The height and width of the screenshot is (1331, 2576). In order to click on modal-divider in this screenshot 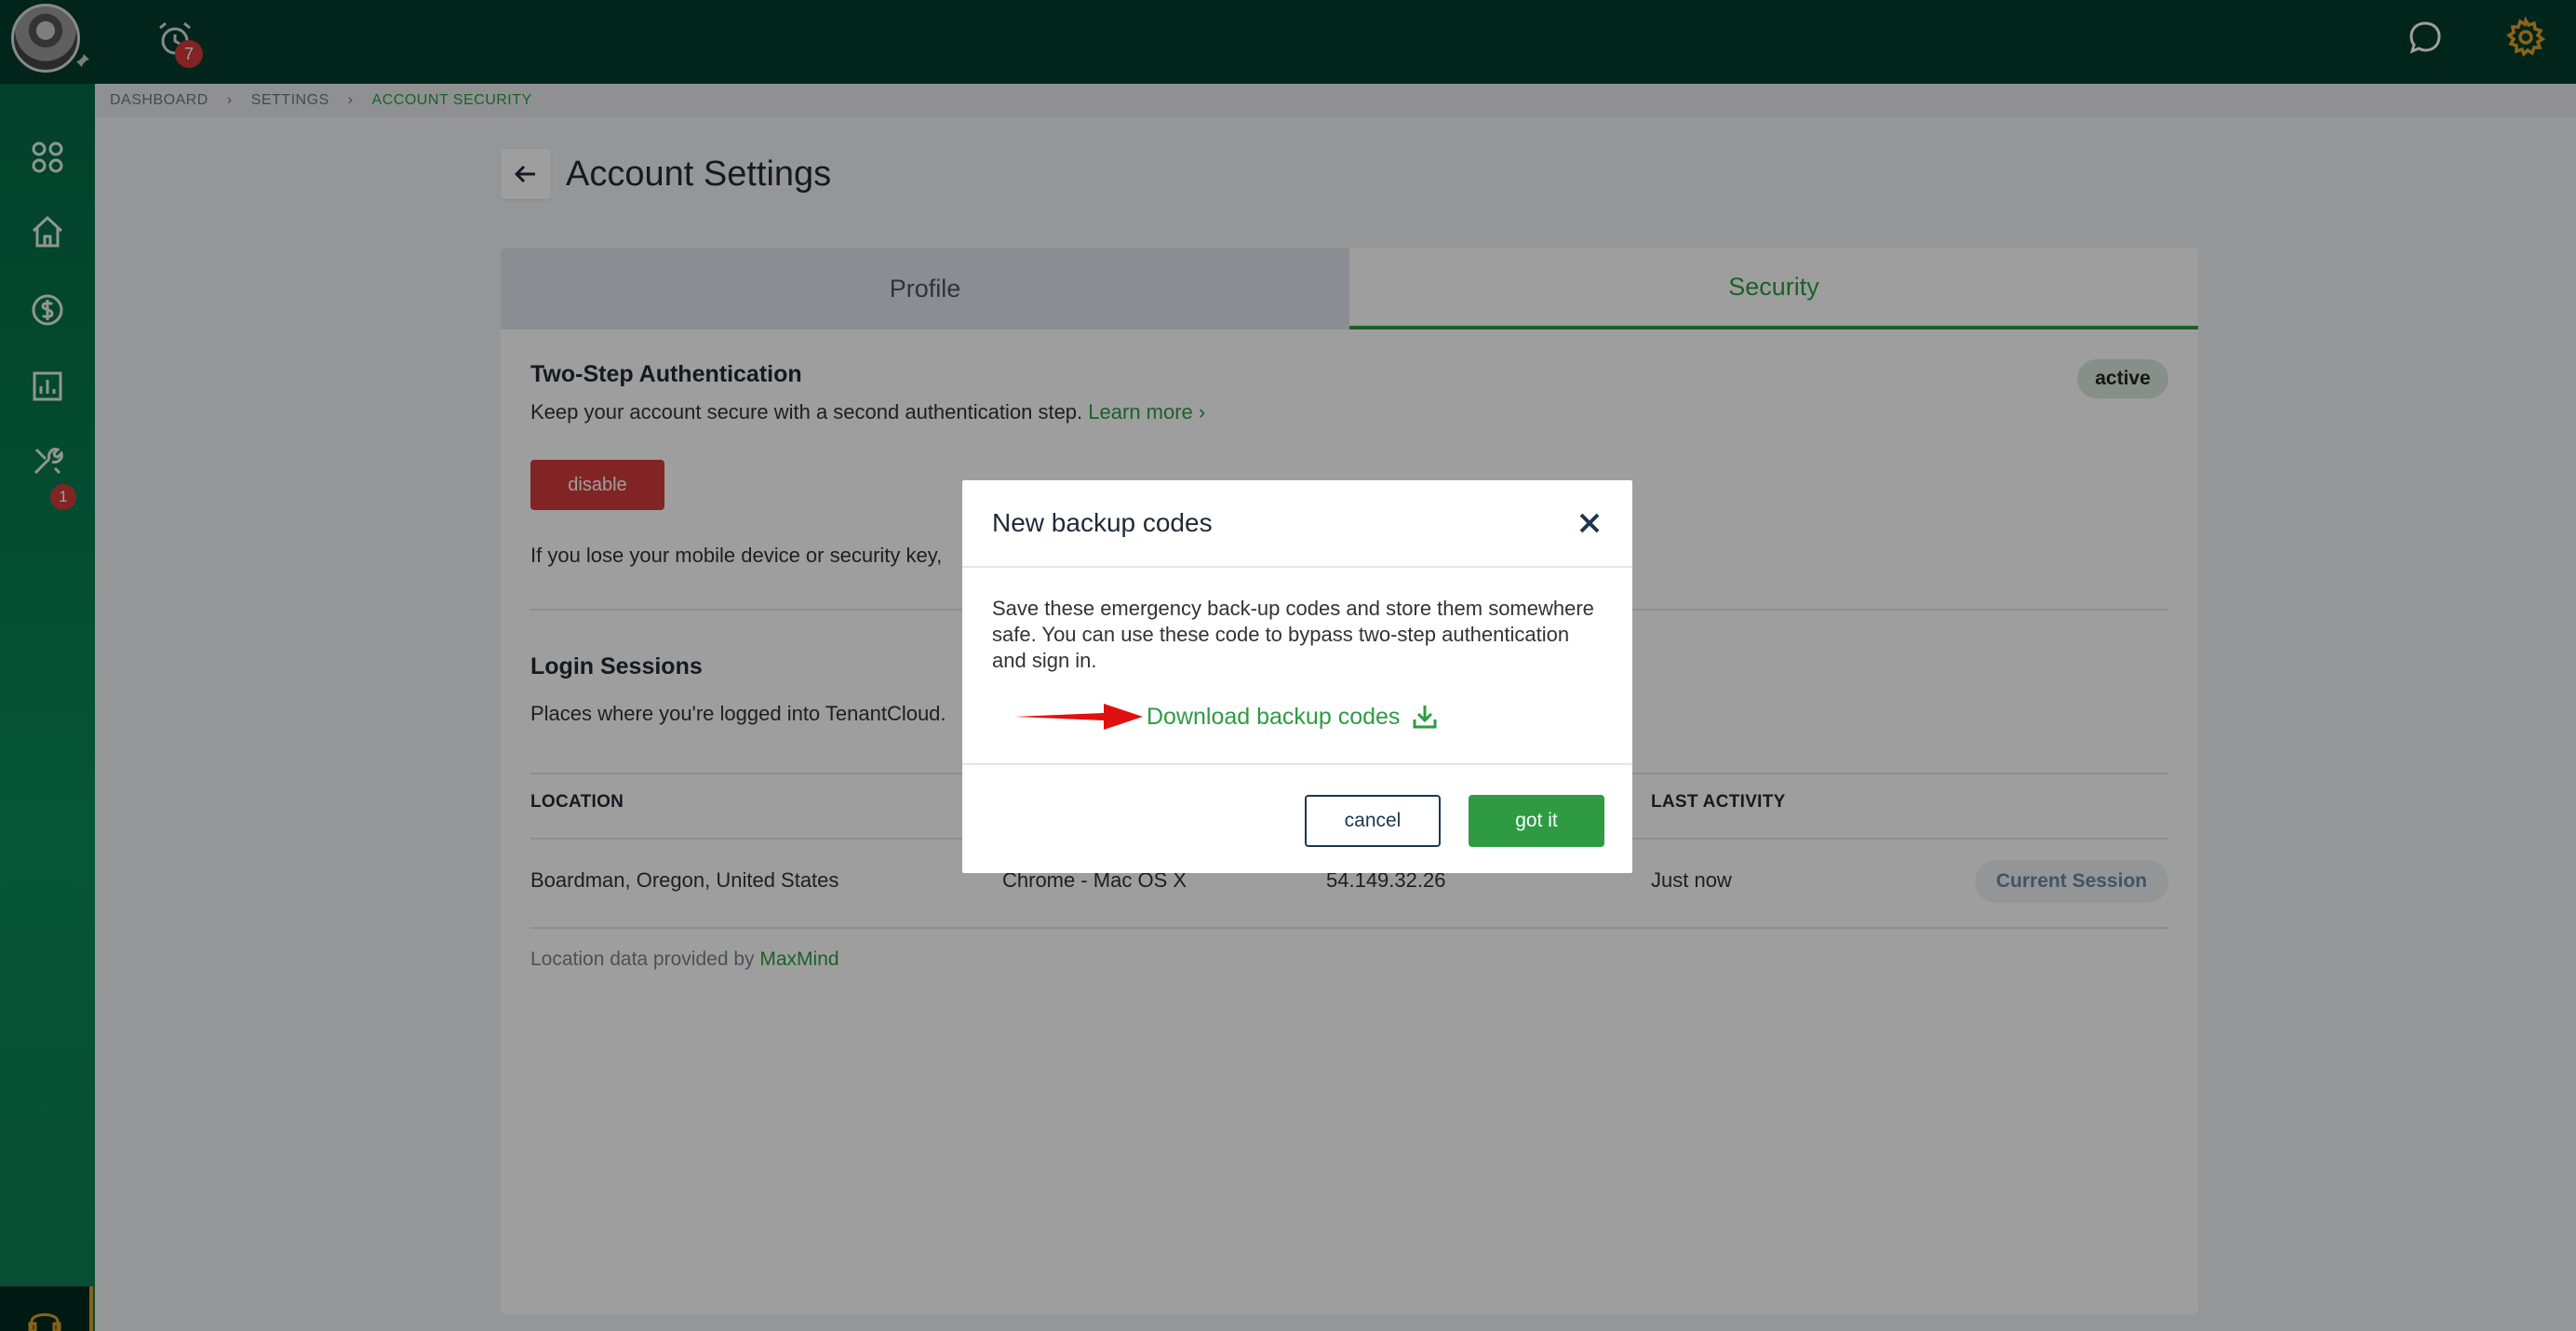, I will do `click(1297, 764)`.